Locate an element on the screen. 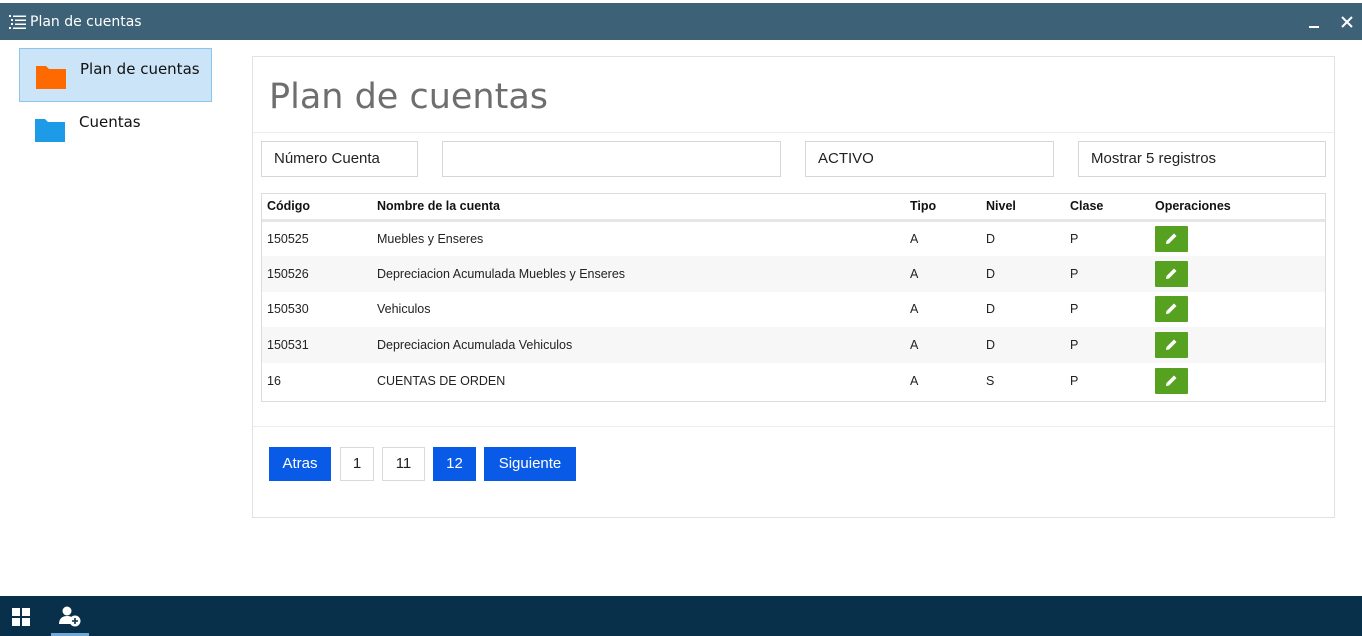 This screenshot has width=1362, height=636. user-add-icon is located at coordinates (70, 618).